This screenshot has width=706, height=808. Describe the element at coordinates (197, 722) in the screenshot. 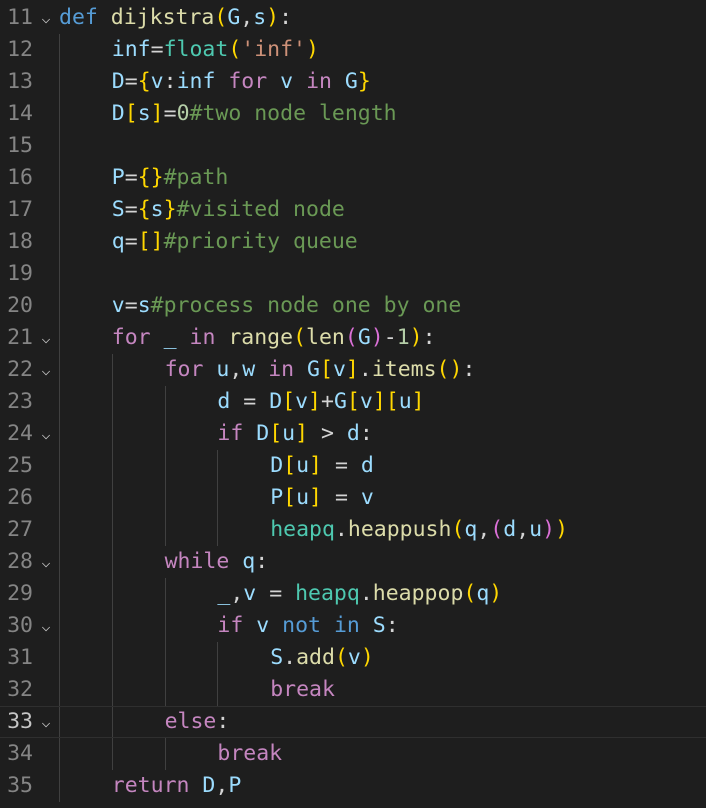

I see `code-text: else:` at that location.